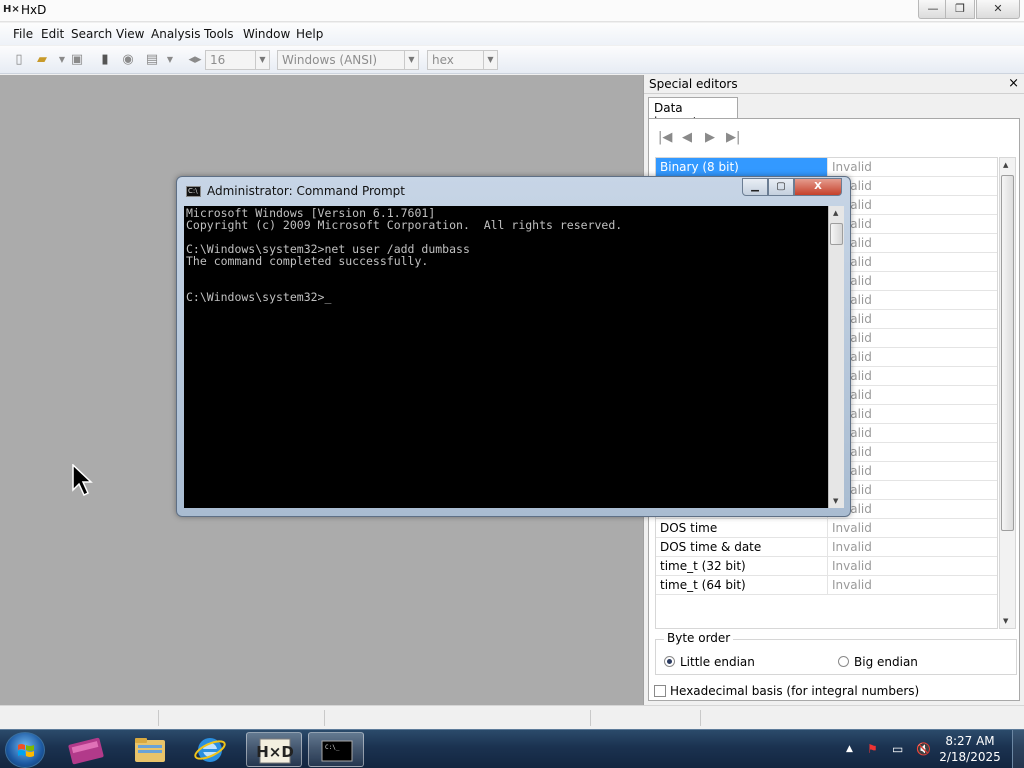 The width and height of the screenshot is (1024, 768). I want to click on inspector-row-name: Binary (8 bit), so click(742, 167).